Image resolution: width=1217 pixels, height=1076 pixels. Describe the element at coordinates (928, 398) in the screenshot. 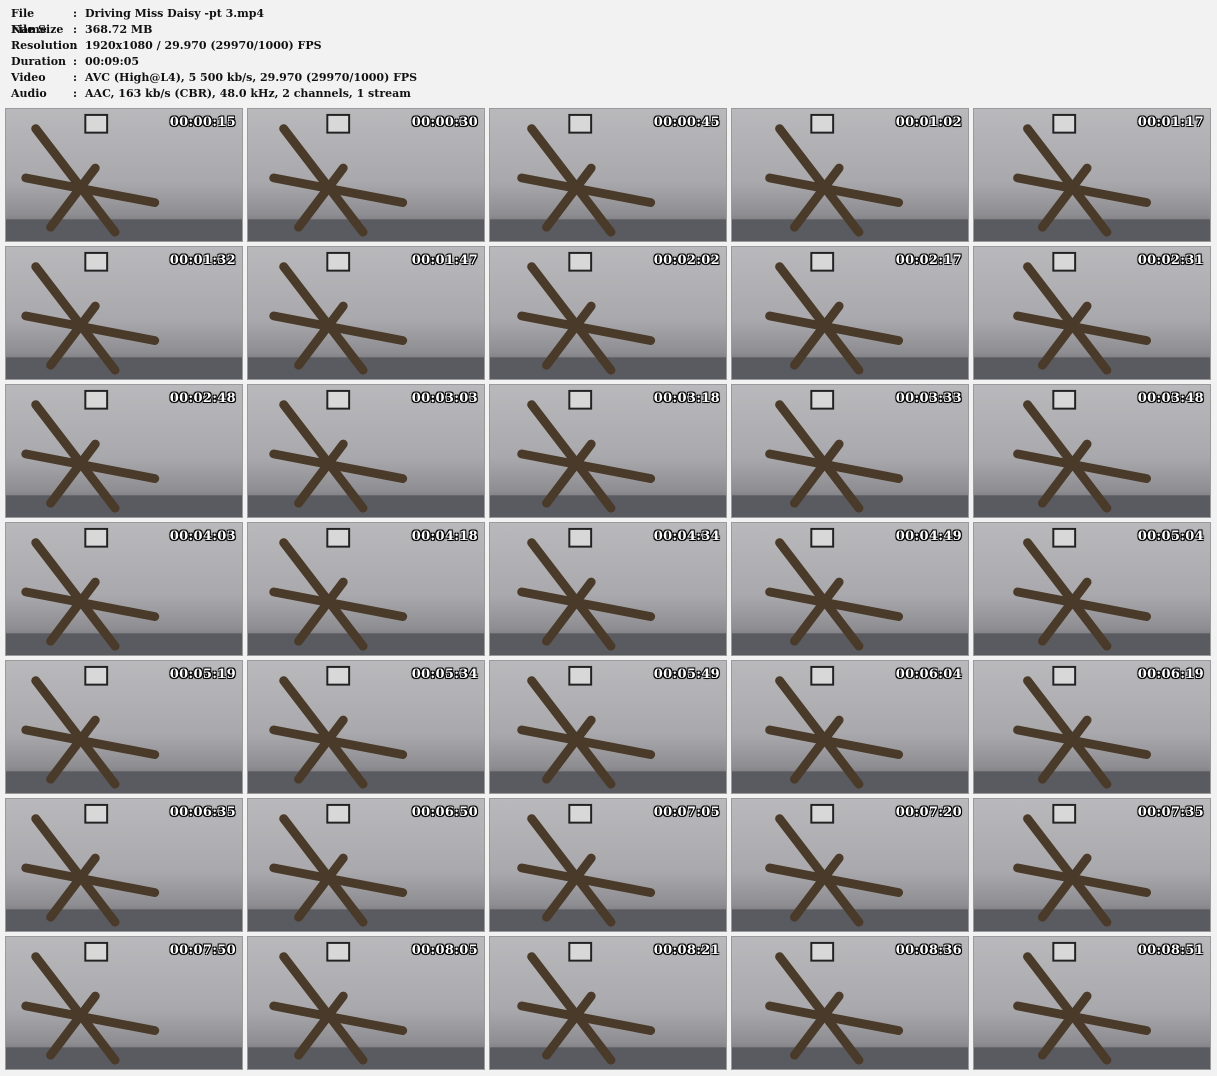

I see `thumbnail-timestamp: 00:03:33` at that location.